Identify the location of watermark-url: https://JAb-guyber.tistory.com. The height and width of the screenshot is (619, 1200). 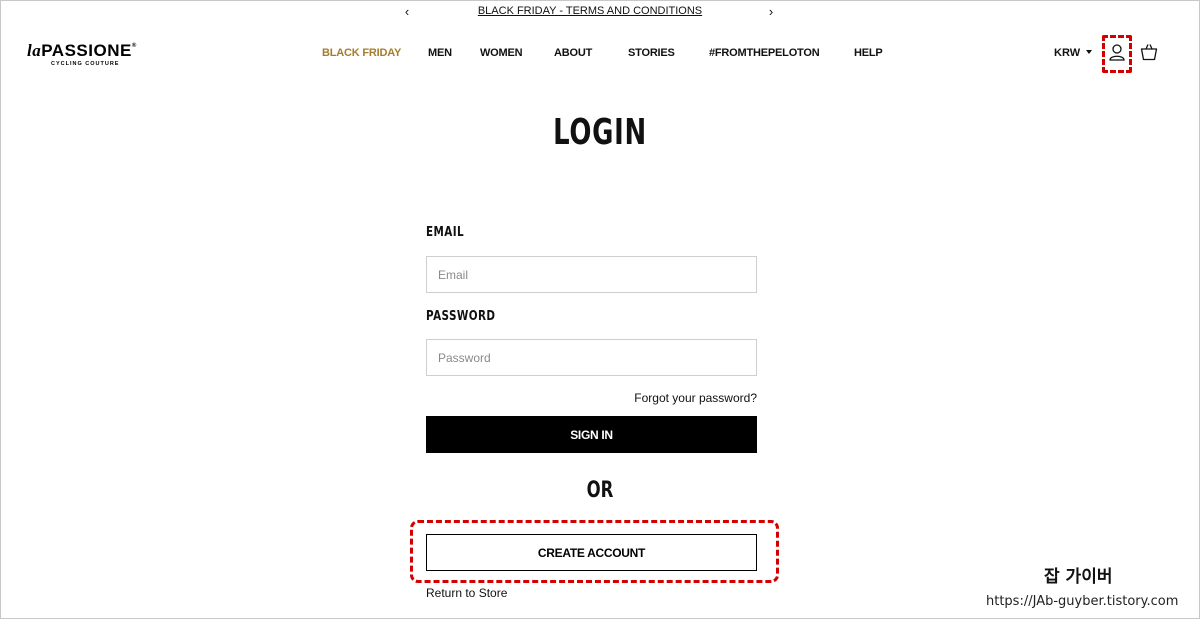
(1082, 601).